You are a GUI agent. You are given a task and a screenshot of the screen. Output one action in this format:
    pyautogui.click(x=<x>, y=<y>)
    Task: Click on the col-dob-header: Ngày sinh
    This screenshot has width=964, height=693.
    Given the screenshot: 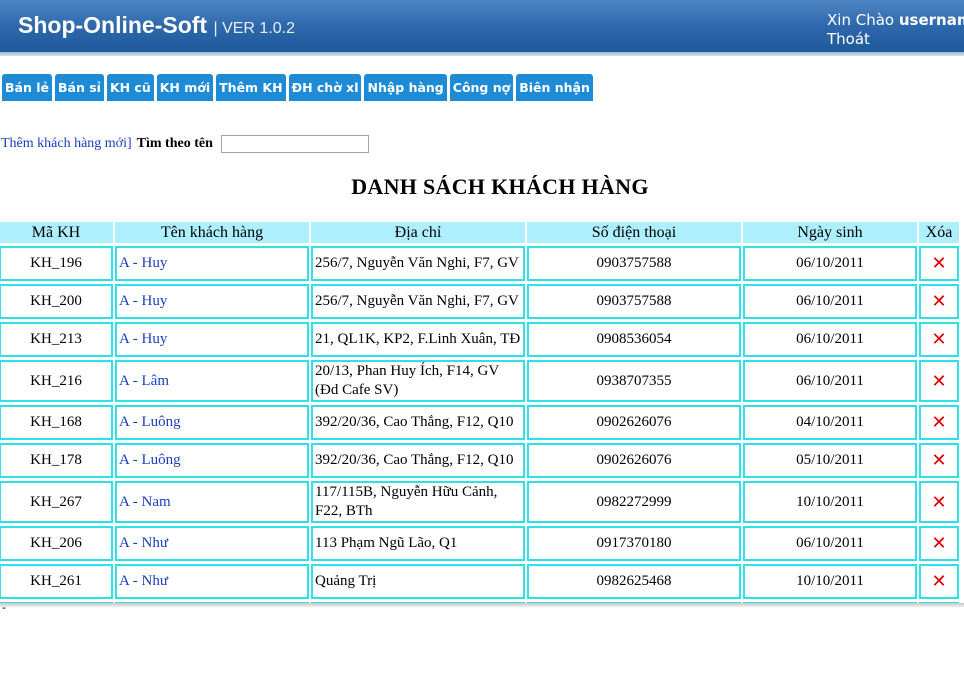 What is the action you would take?
    pyautogui.click(x=830, y=232)
    